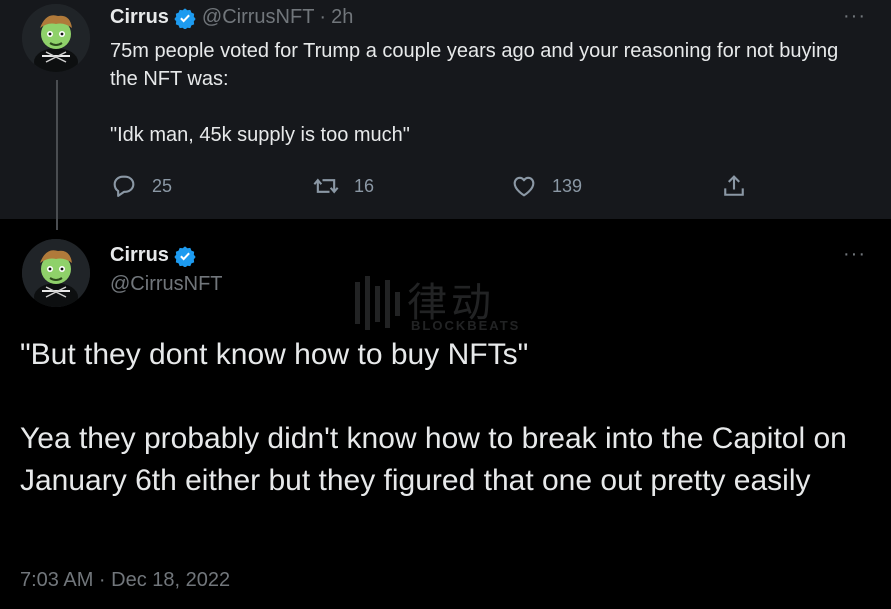  Describe the element at coordinates (326, 186) in the screenshot. I see `retweet-icon` at that location.